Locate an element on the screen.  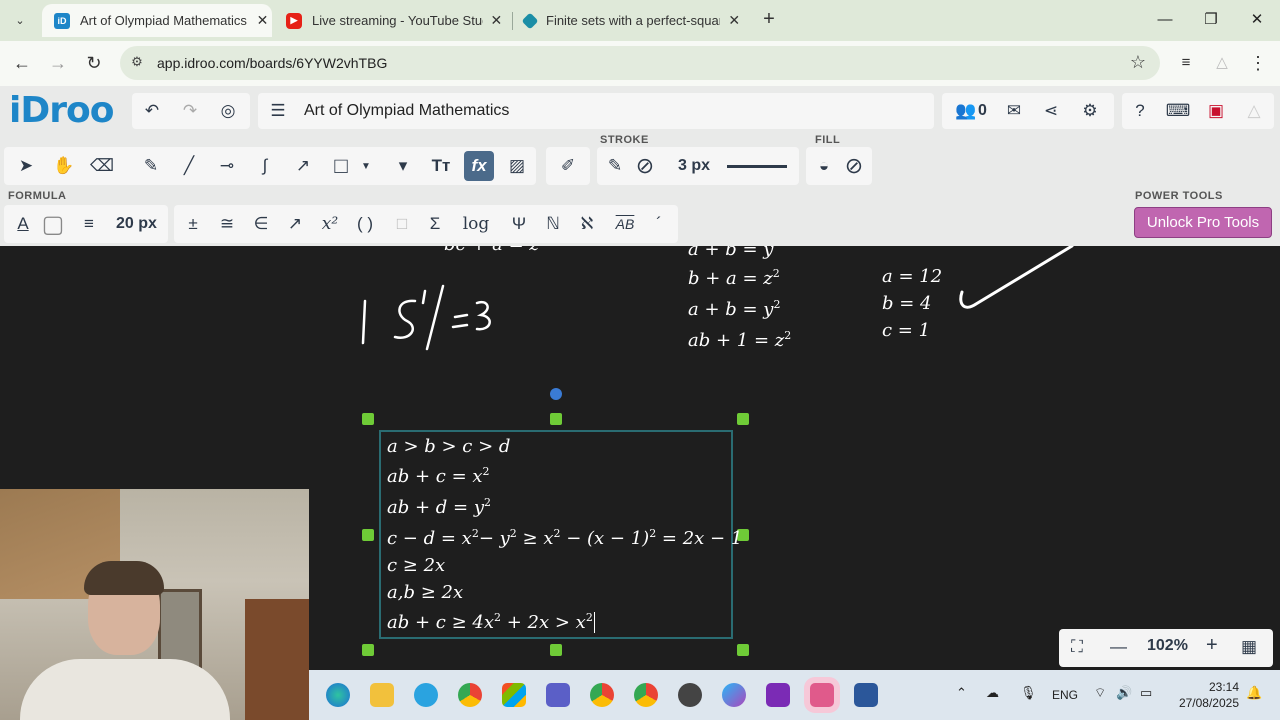
sum-icon: Σ is located at coordinates (435, 224).